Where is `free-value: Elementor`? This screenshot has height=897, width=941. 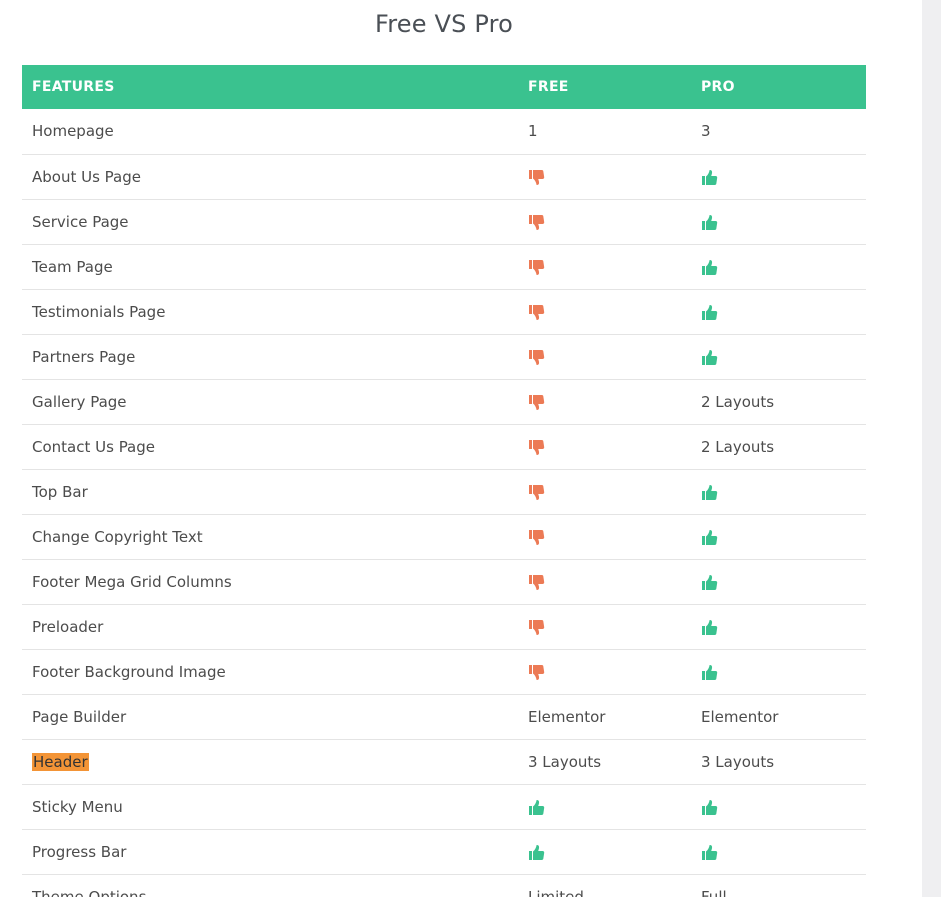
free-value: Elementor is located at coordinates (567, 716).